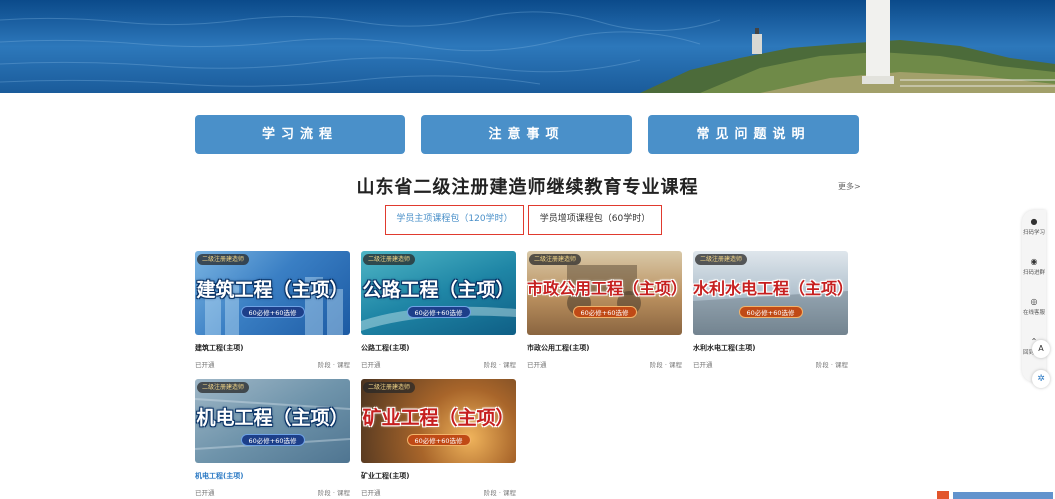 This screenshot has width=1055, height=499. Describe the element at coordinates (272, 348) in the screenshot. I see `course-name: 建筑工程(主项)` at that location.